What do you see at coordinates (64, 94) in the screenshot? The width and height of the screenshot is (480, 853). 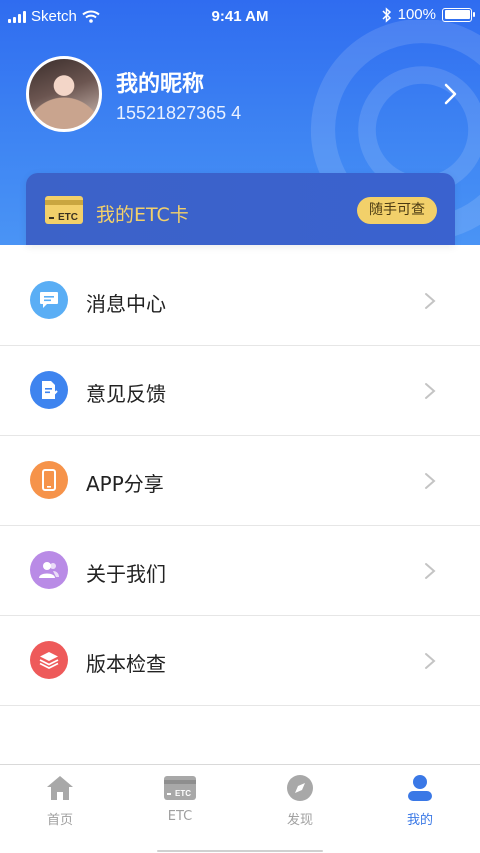 I see `avatar` at bounding box center [64, 94].